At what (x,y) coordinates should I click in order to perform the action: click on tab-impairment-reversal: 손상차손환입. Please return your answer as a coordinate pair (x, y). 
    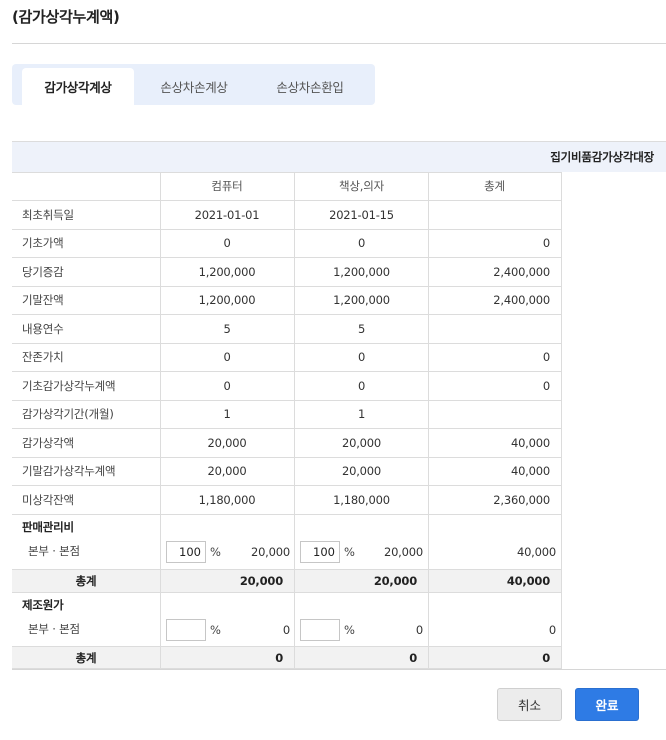
    Looking at the image, I should click on (310, 86).